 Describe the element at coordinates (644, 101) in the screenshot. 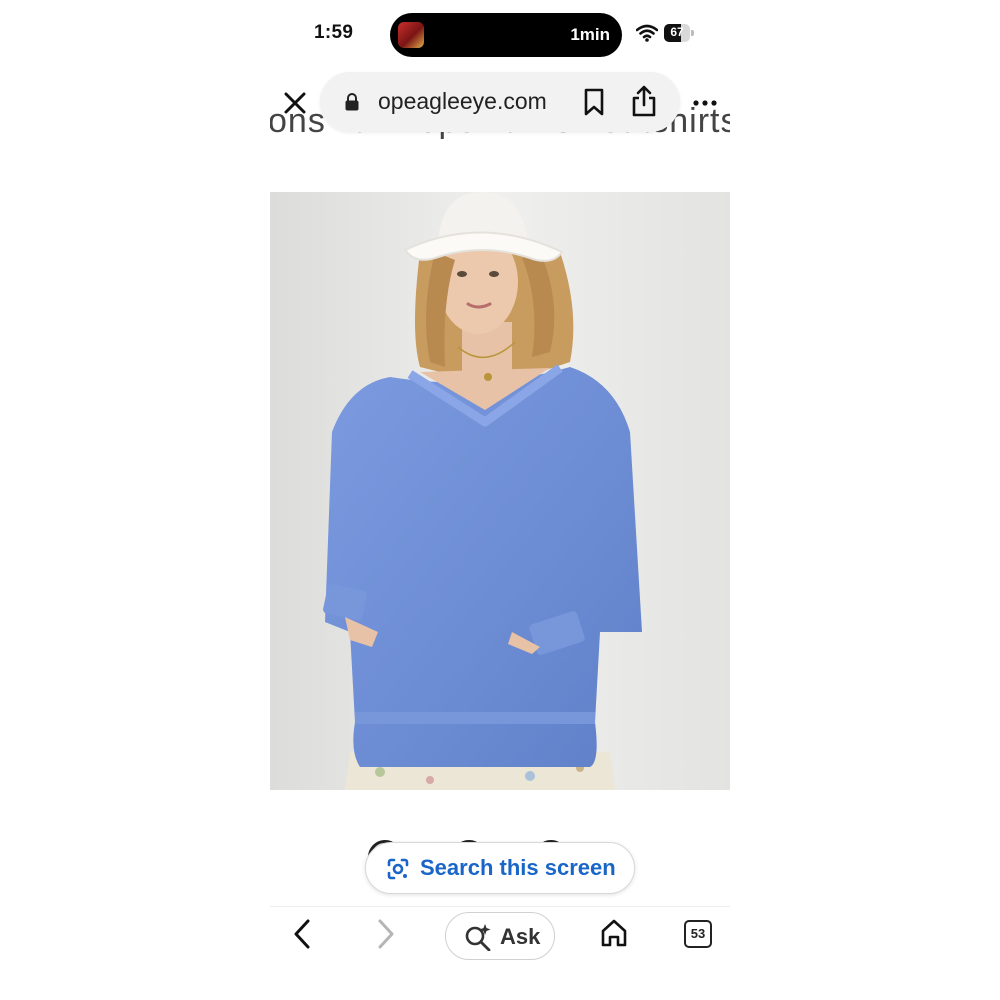

I see `share-icon` at that location.